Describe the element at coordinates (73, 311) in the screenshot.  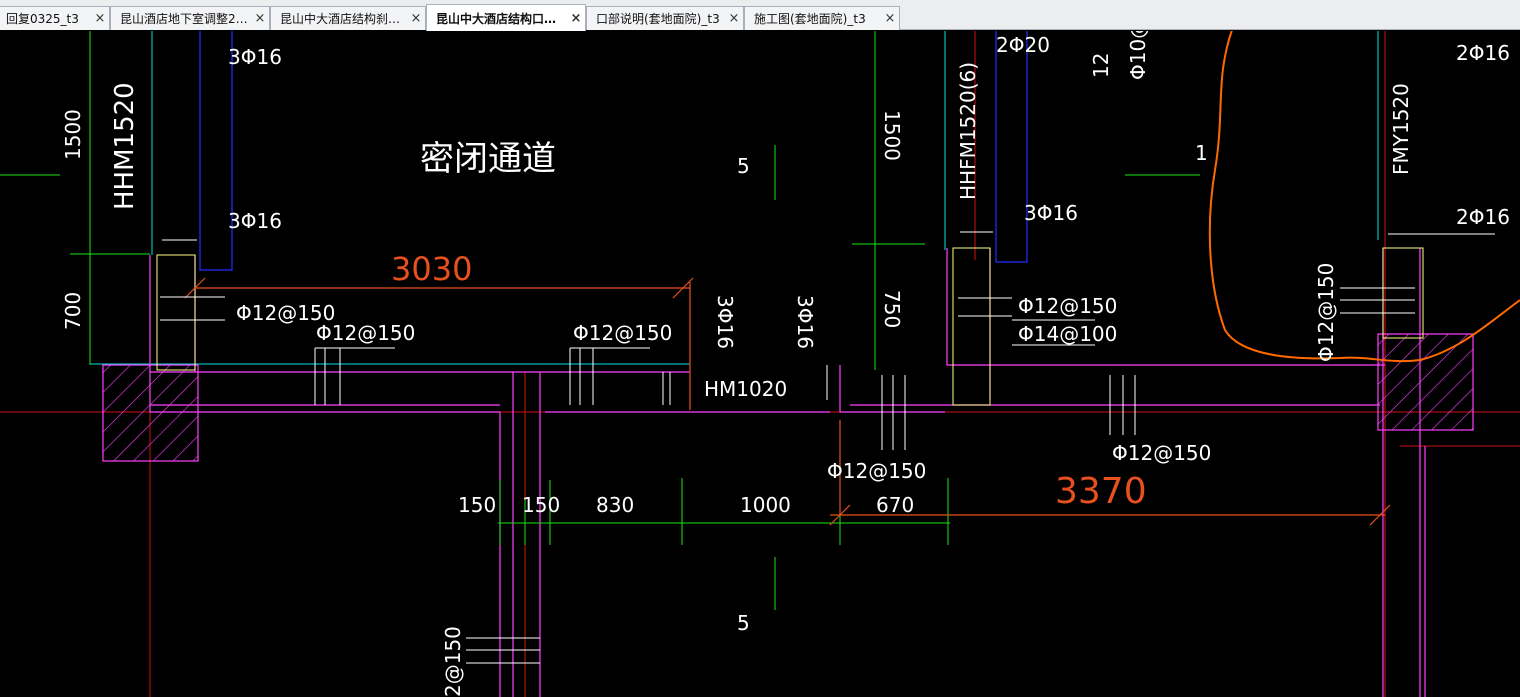
I see `dimension-700: 700` at that location.